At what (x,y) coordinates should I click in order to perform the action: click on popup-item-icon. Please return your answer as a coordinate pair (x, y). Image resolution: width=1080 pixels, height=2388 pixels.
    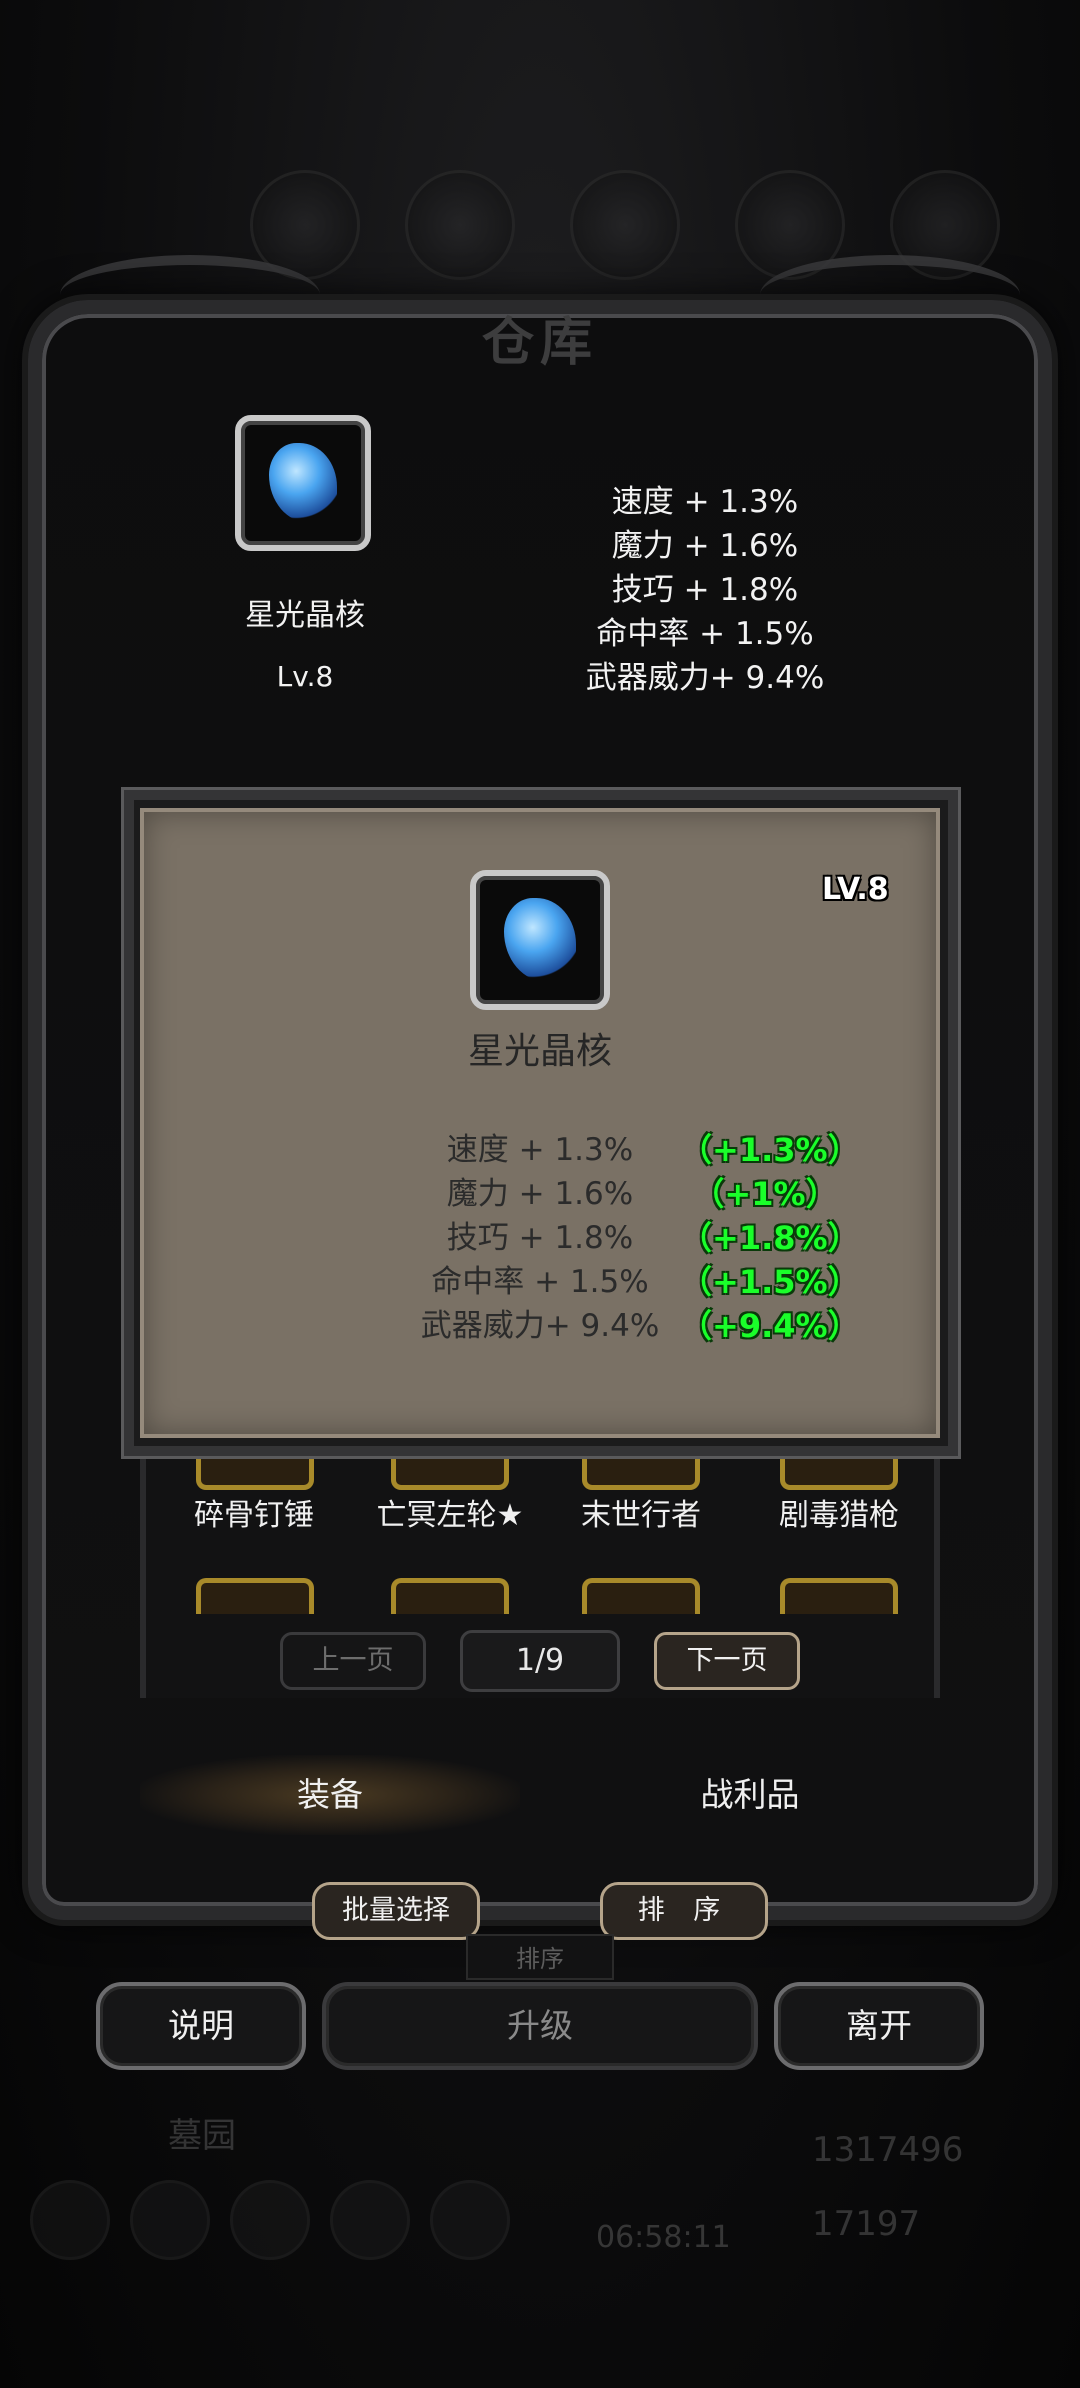
    Looking at the image, I should click on (540, 940).